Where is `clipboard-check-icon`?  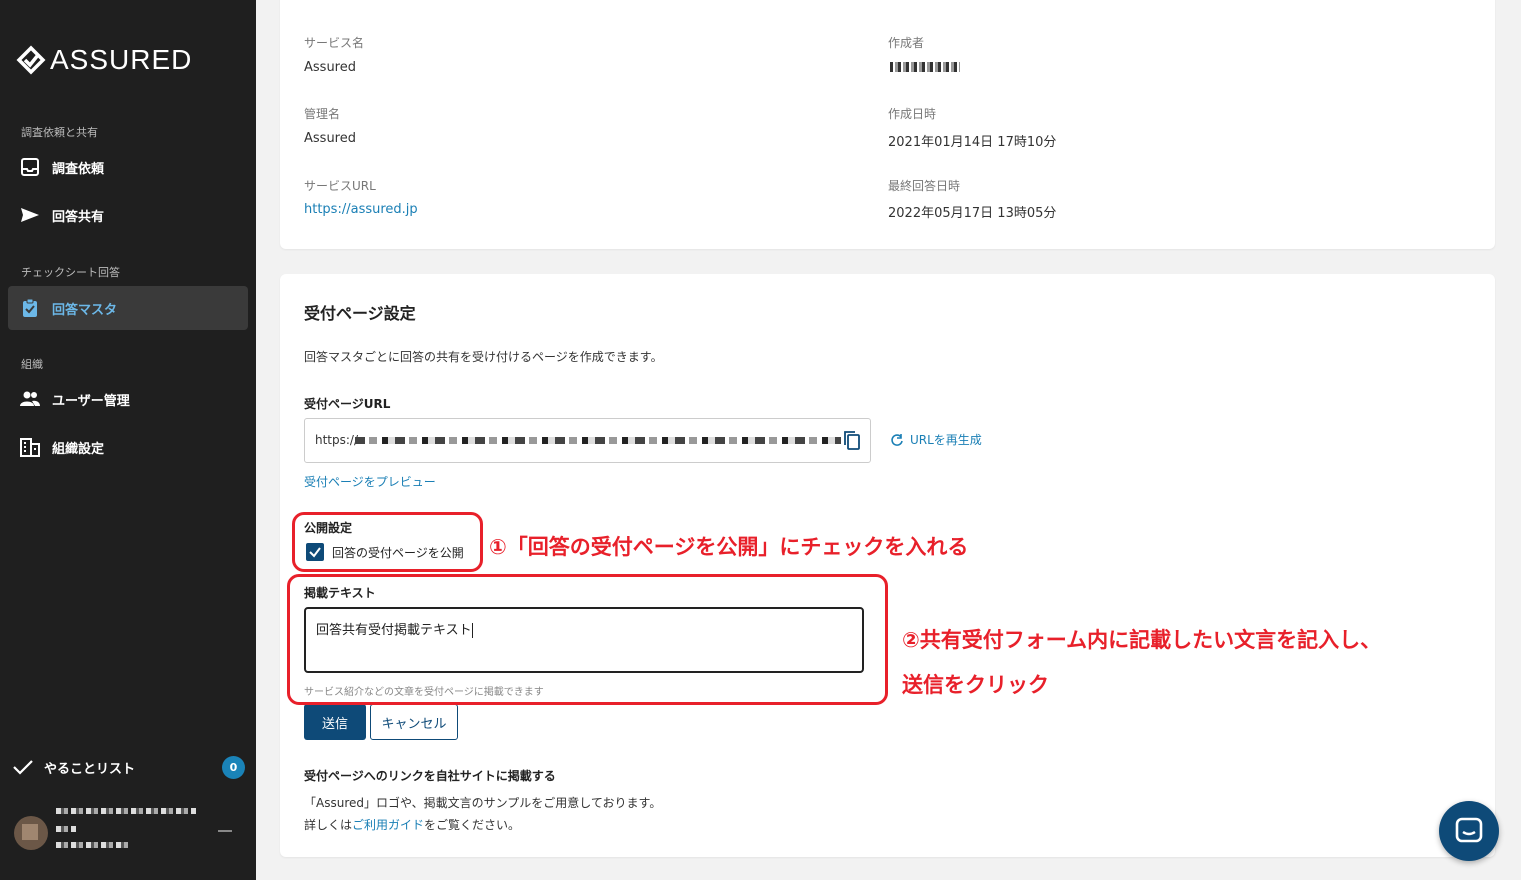 clipboard-check-icon is located at coordinates (30, 308).